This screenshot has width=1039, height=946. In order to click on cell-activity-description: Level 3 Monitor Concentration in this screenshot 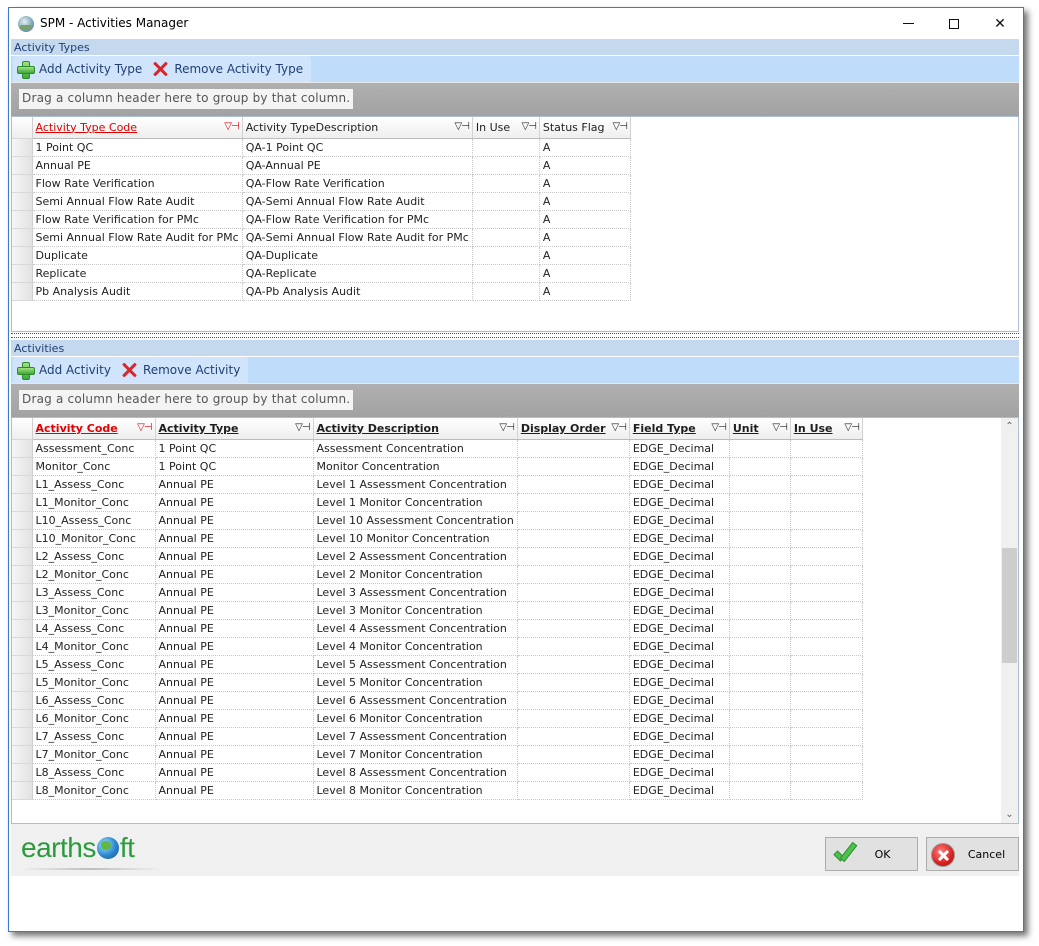, I will do `click(415, 610)`.